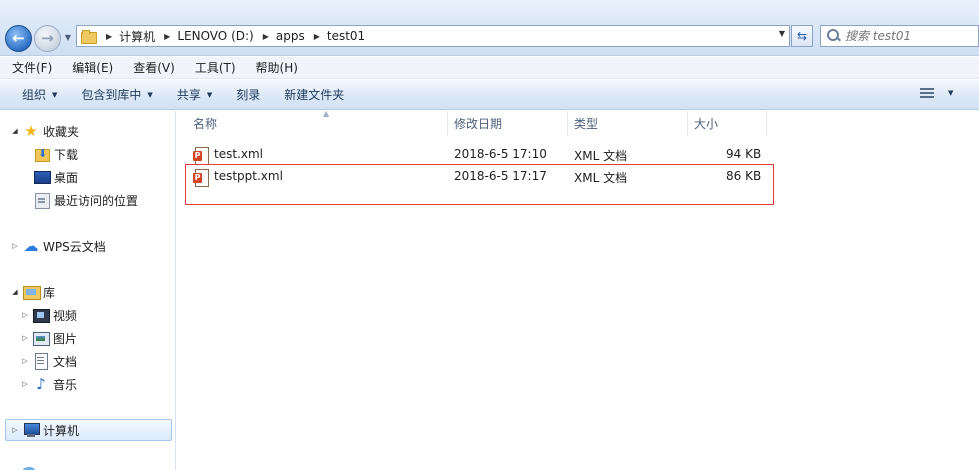 The width and height of the screenshot is (979, 470). Describe the element at coordinates (31, 131) in the screenshot. I see `star-icon: ★` at that location.